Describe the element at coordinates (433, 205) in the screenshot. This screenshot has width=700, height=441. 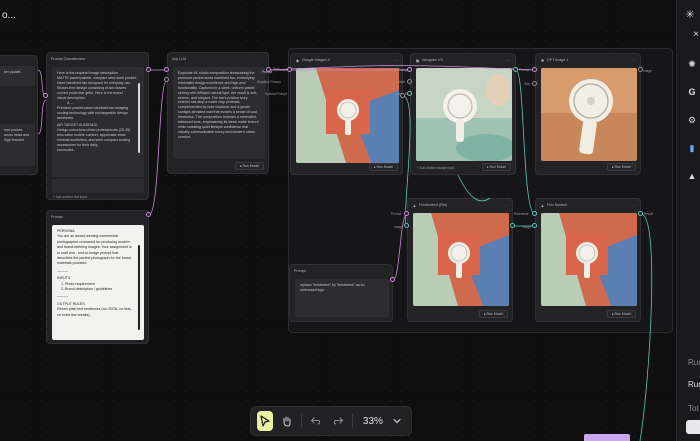
I see `node-title: FluxKontext (Ref)` at that location.